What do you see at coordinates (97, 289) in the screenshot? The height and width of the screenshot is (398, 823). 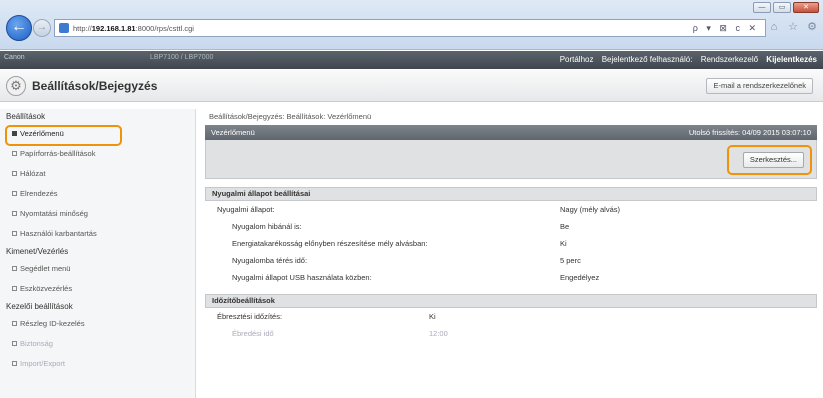 I see `sidebar-item-device-control: Eszközvezérlés` at bounding box center [97, 289].